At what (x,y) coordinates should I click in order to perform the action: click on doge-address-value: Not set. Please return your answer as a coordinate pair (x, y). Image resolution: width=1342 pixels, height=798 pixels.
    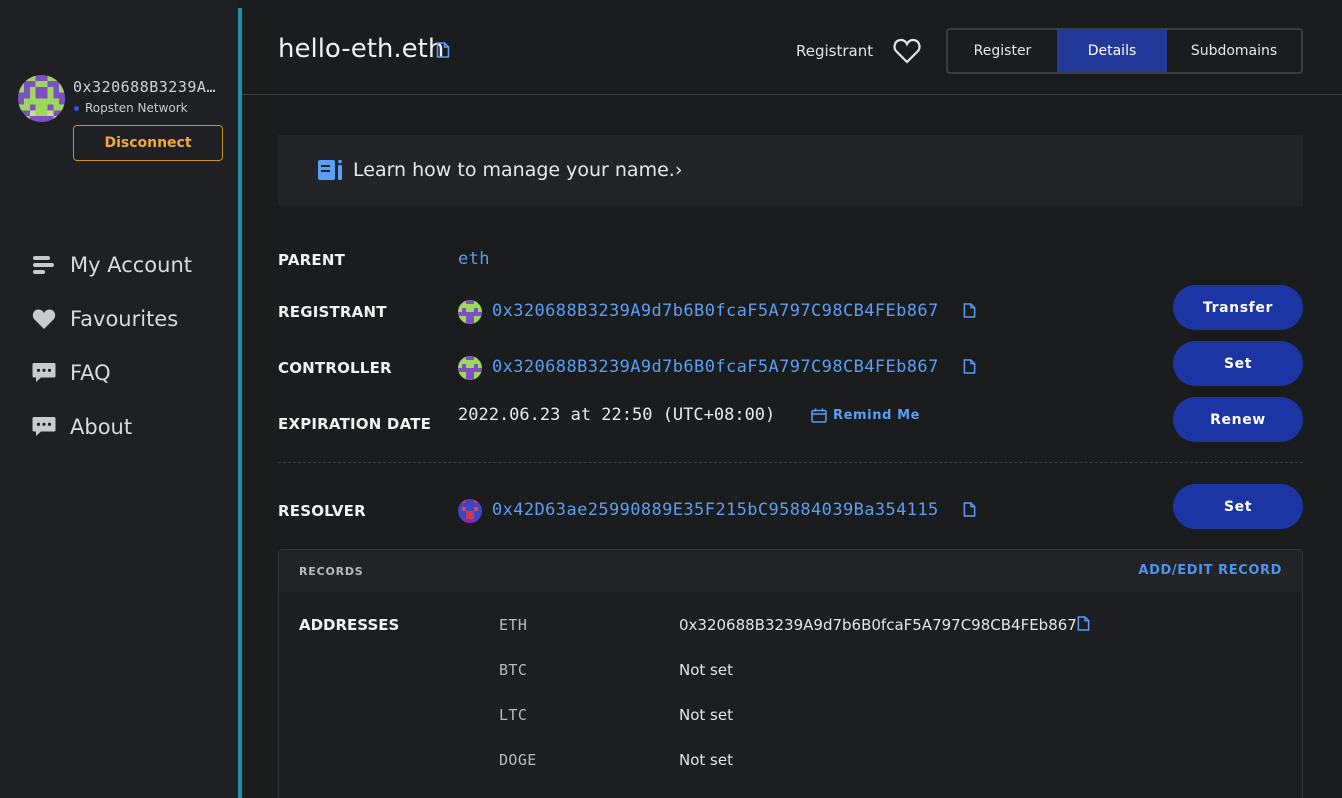
    Looking at the image, I should click on (706, 760).